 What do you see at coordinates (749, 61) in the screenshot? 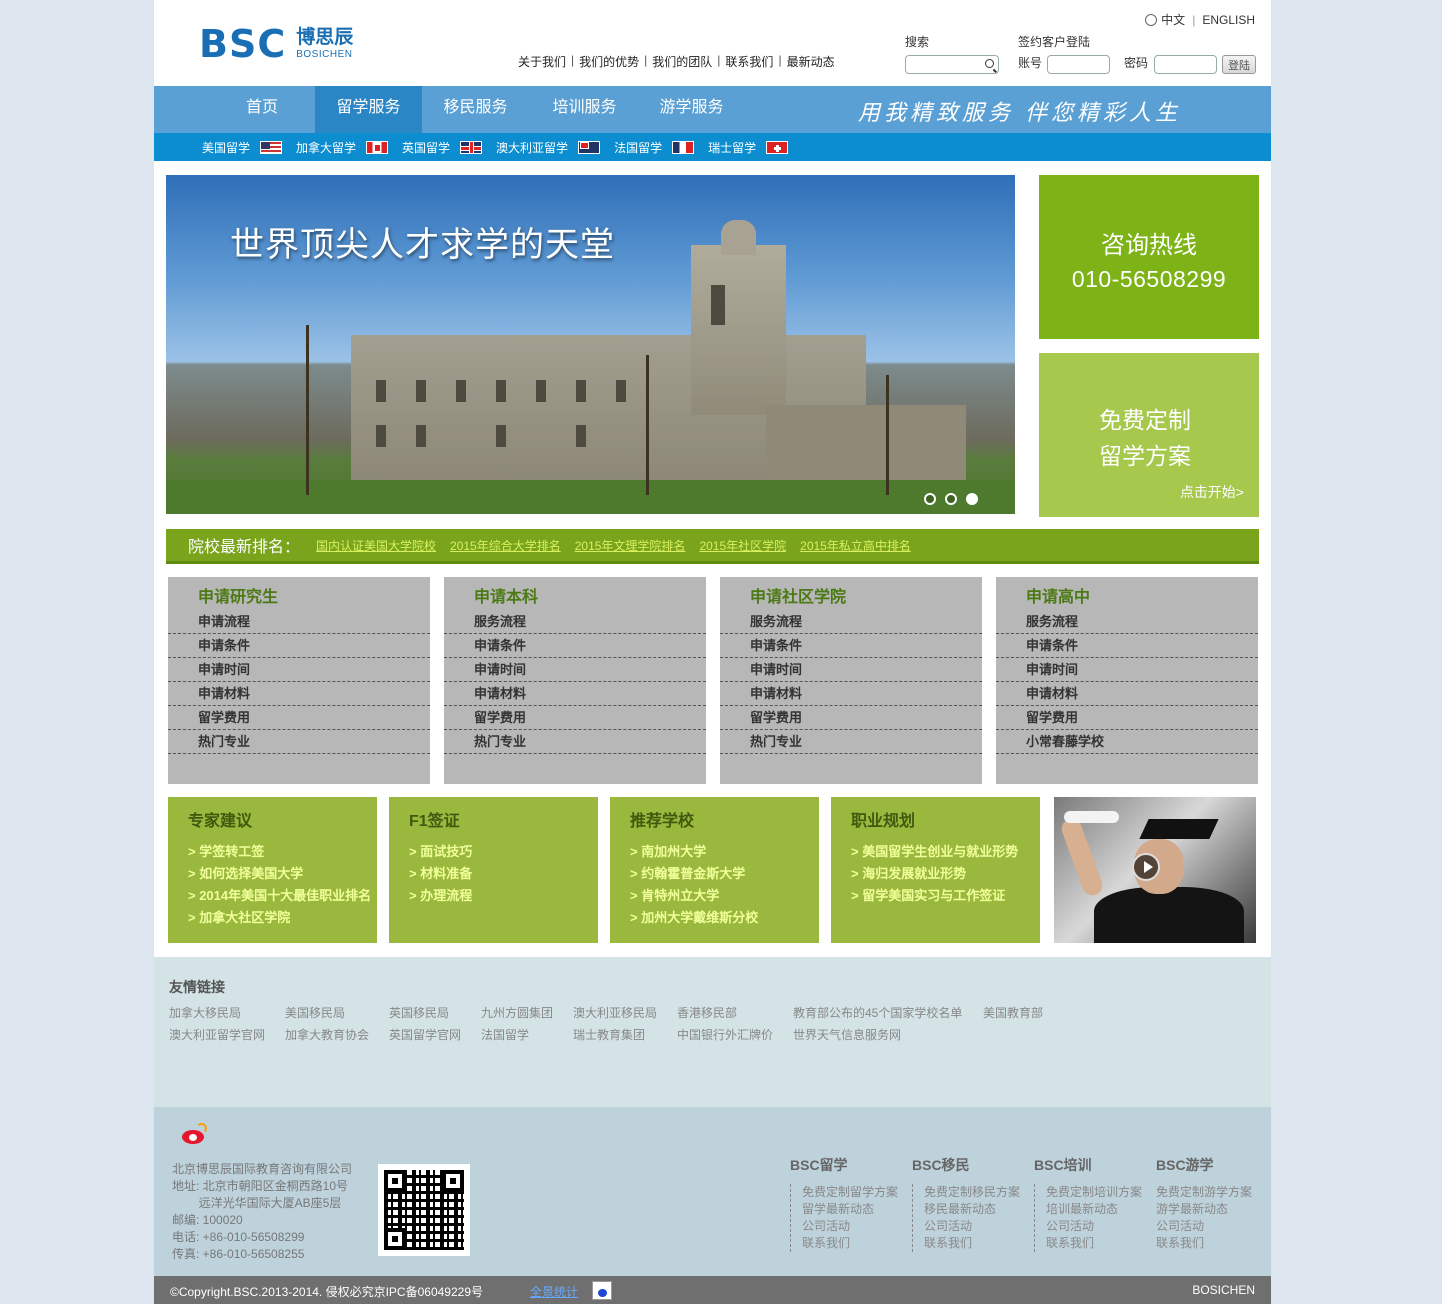
I see `top-link-contact: 联系我们` at bounding box center [749, 61].